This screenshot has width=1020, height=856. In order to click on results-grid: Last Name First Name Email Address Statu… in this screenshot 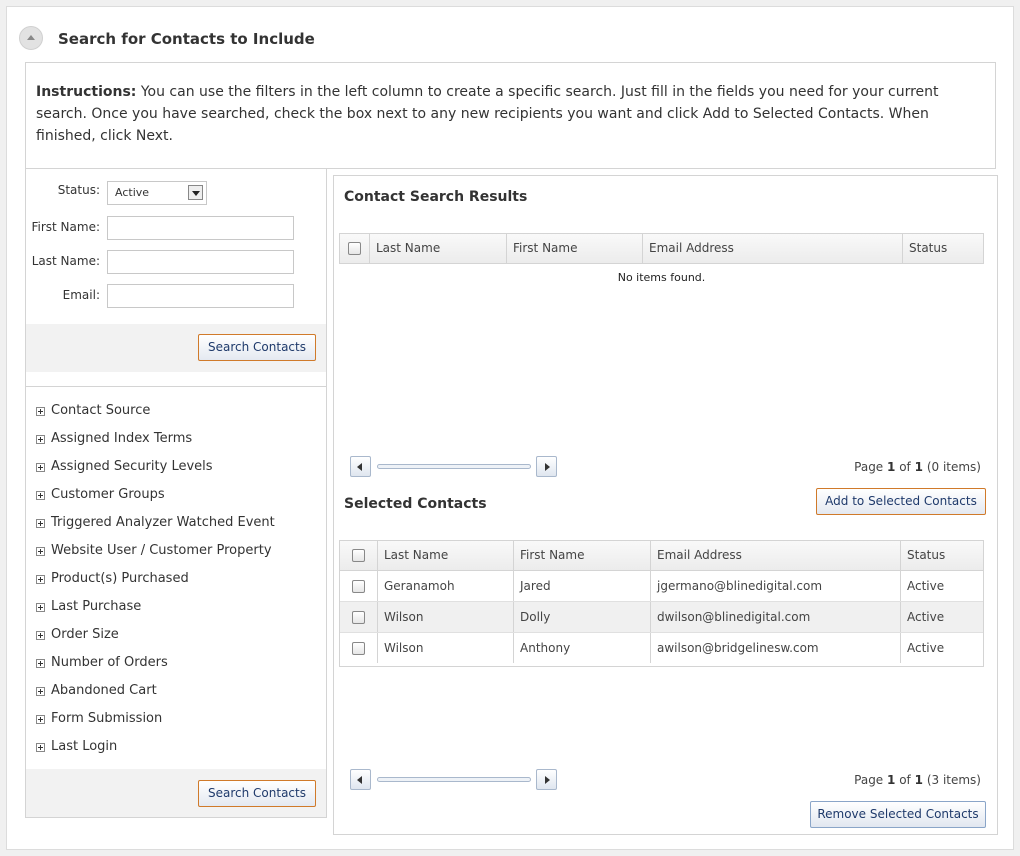, I will do `click(661, 248)`.